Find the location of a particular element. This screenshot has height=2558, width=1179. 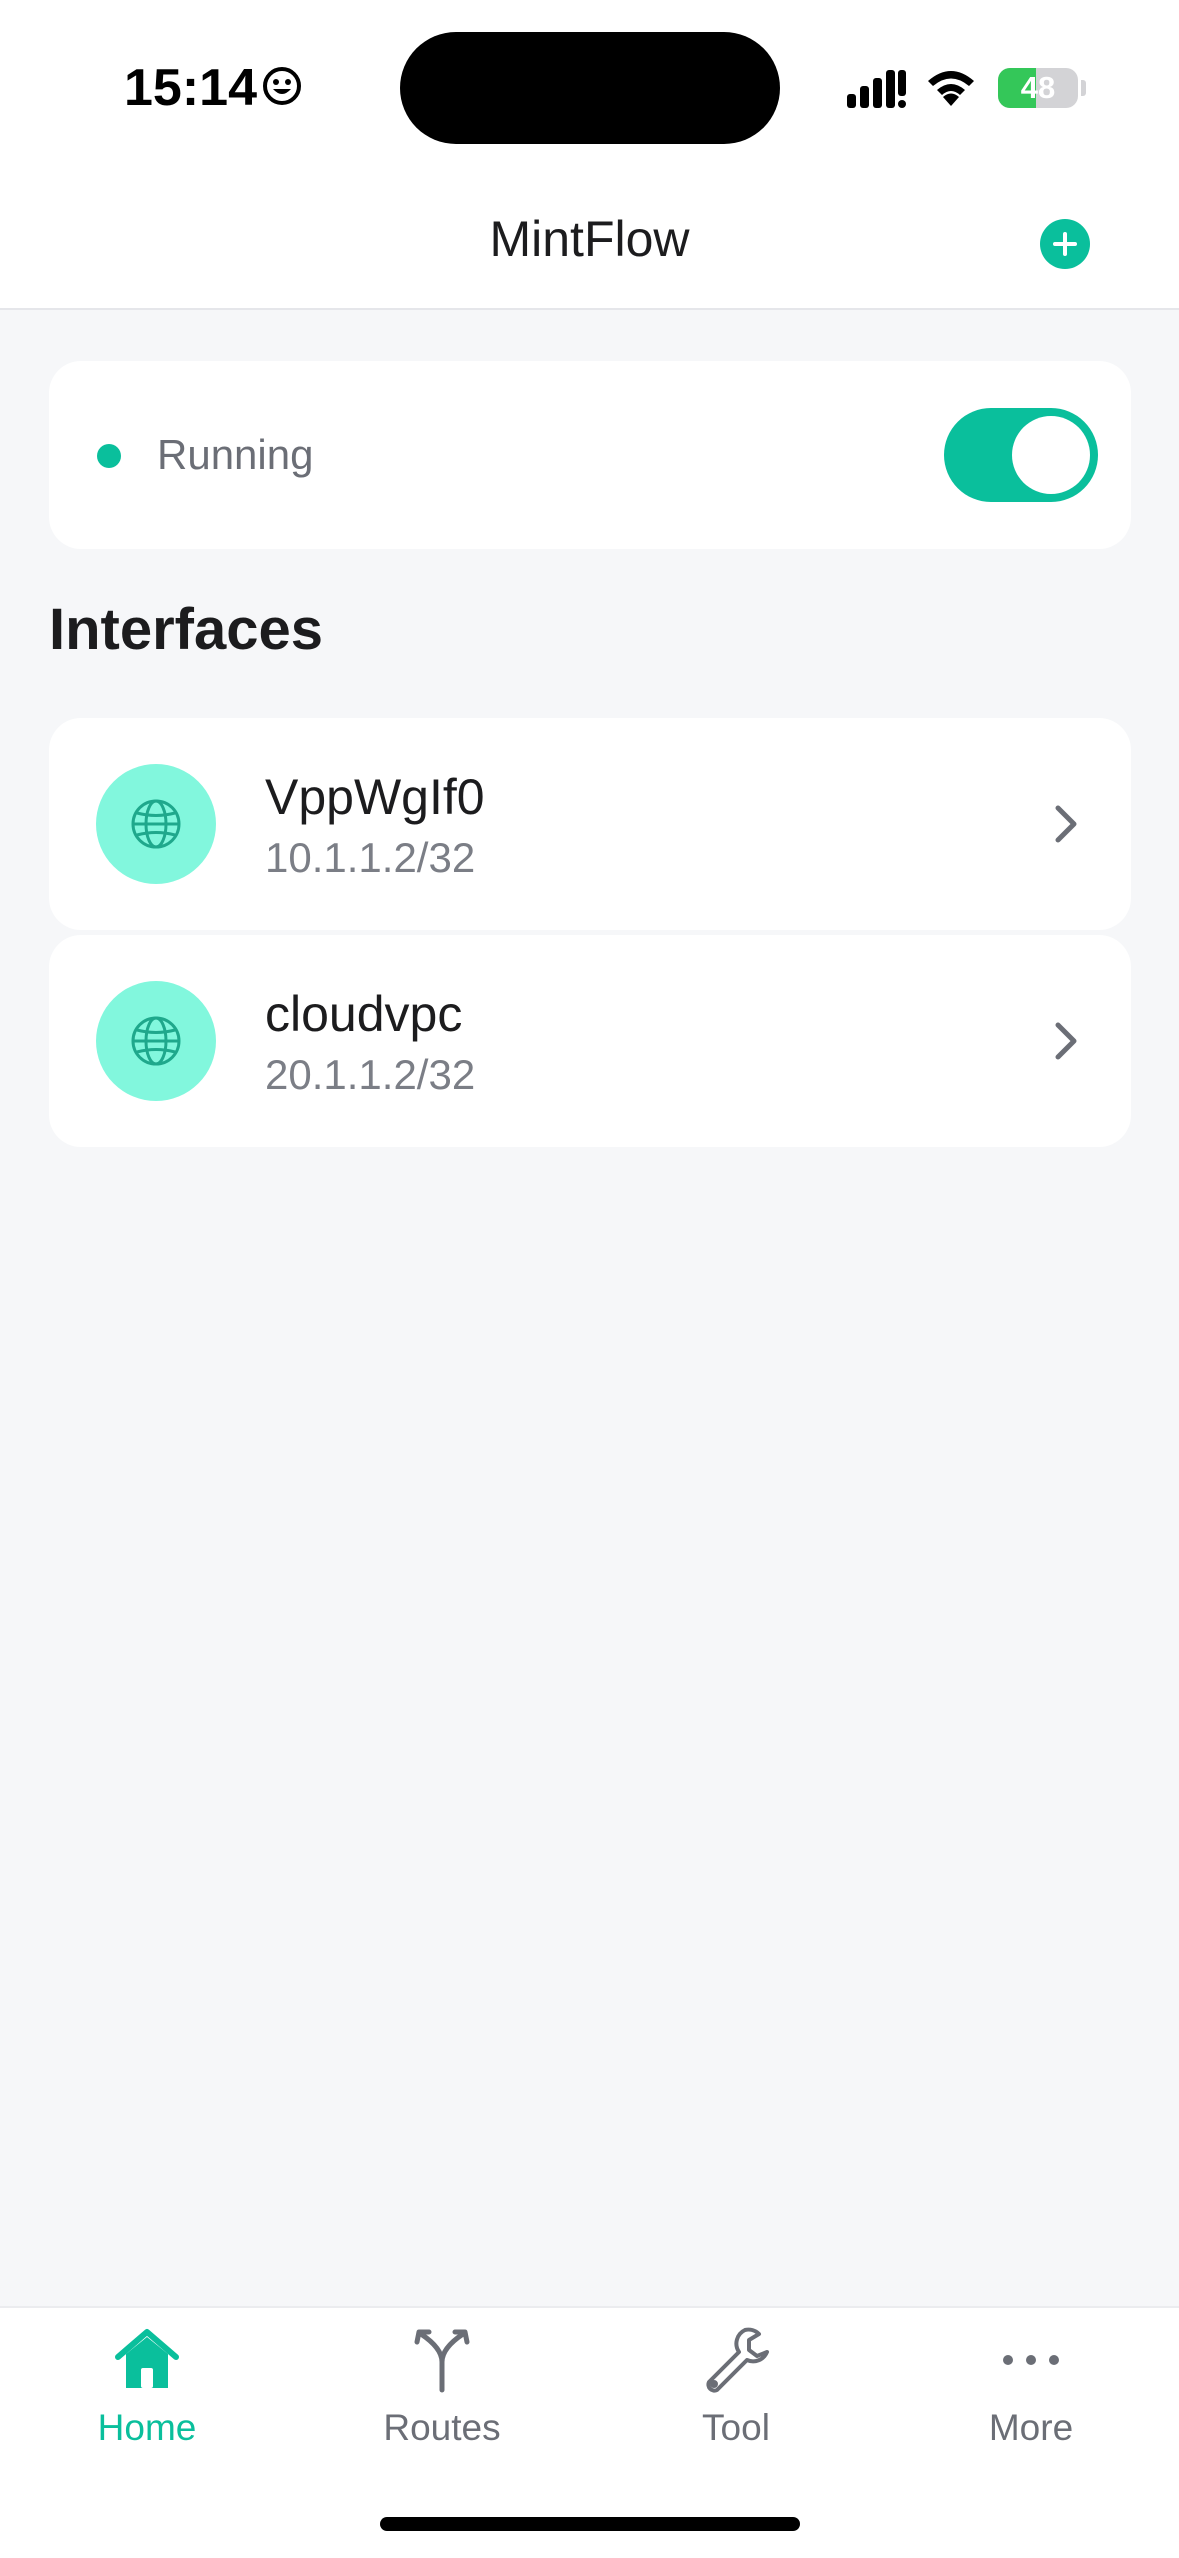

interfaces-heading: Interfaces is located at coordinates (186, 629).